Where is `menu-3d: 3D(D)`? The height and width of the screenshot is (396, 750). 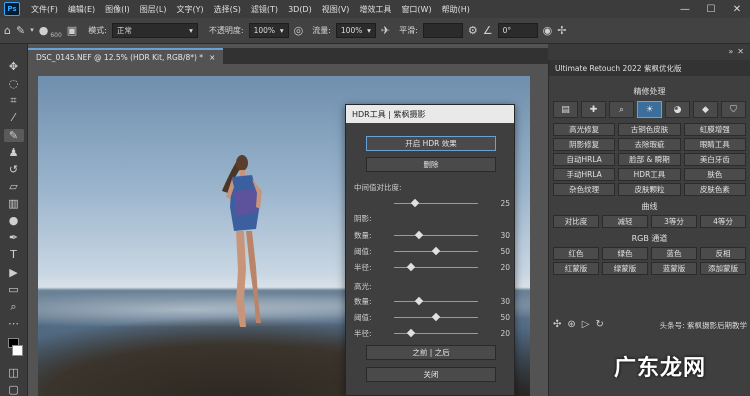 menu-3d: 3D(D) is located at coordinates (300, 9).